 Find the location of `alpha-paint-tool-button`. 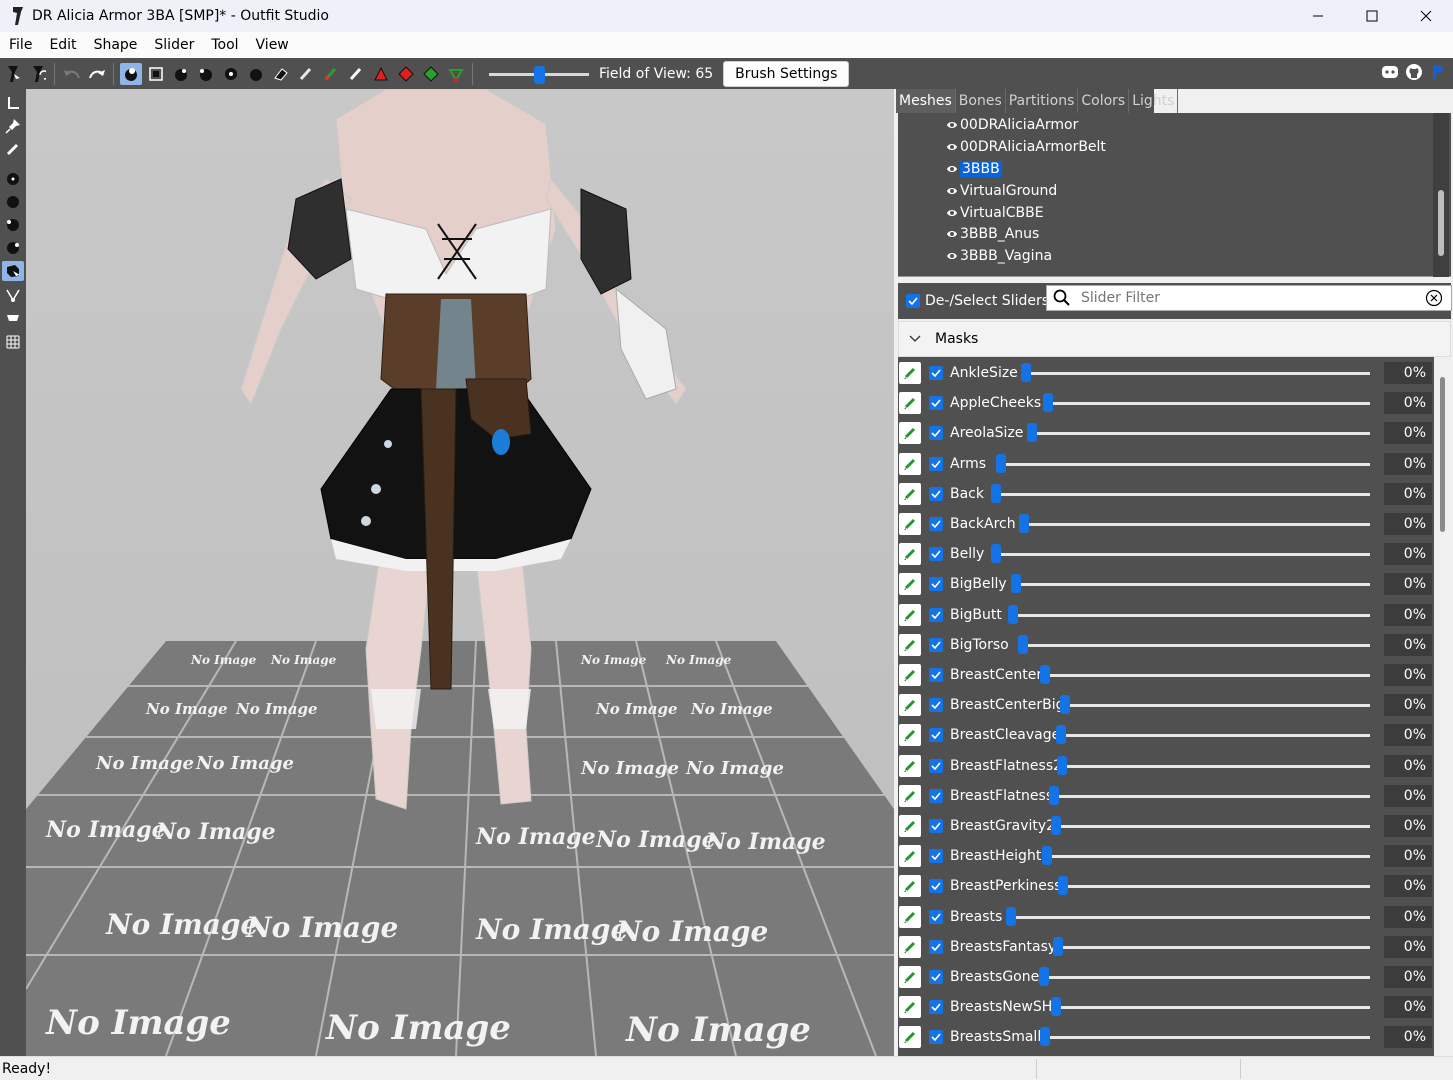

alpha-paint-tool-button is located at coordinates (356, 74).